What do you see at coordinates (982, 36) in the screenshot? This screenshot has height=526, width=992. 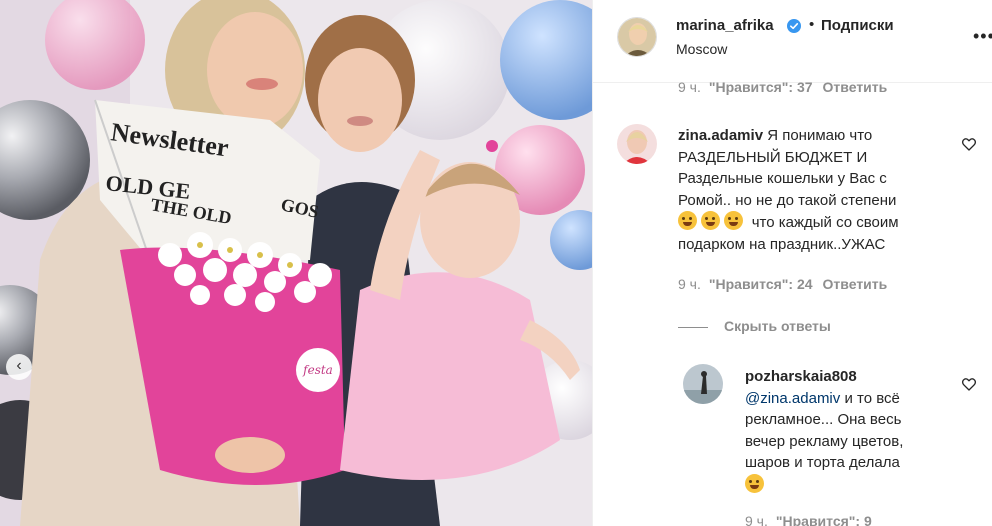 I see `more-options-icon: •••` at bounding box center [982, 36].